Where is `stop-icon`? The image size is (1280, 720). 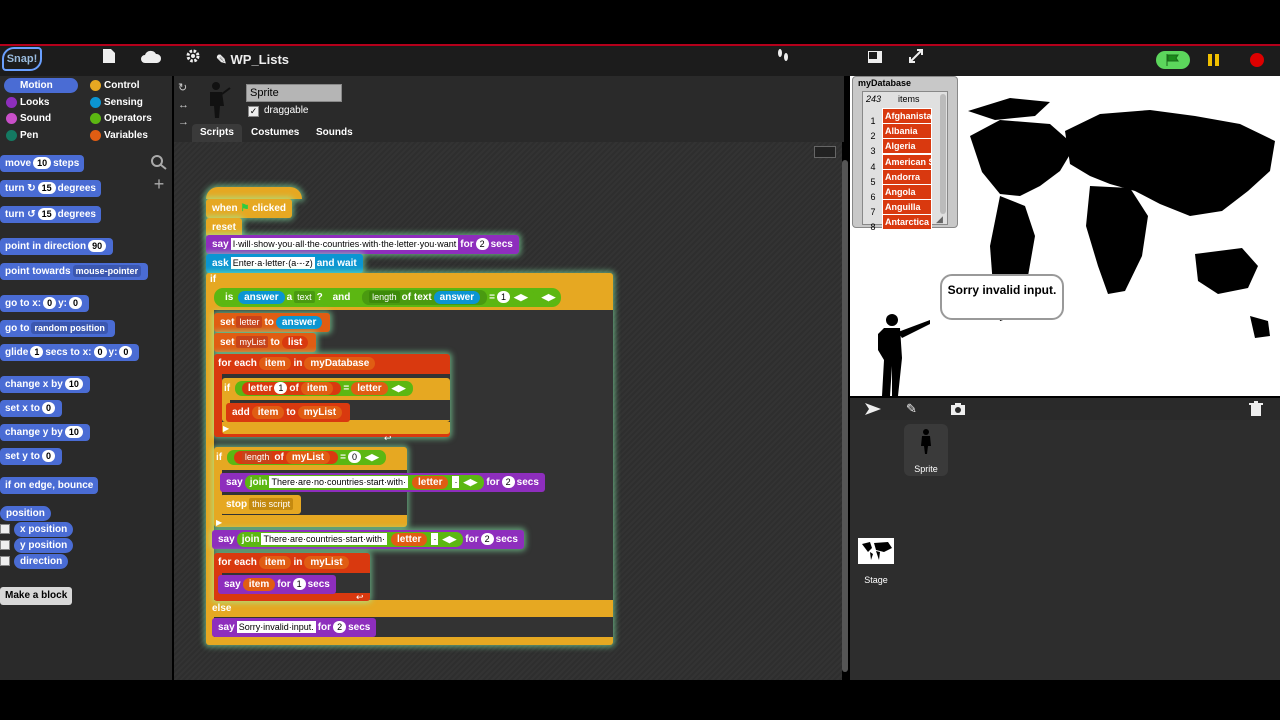 stop-icon is located at coordinates (1257, 60).